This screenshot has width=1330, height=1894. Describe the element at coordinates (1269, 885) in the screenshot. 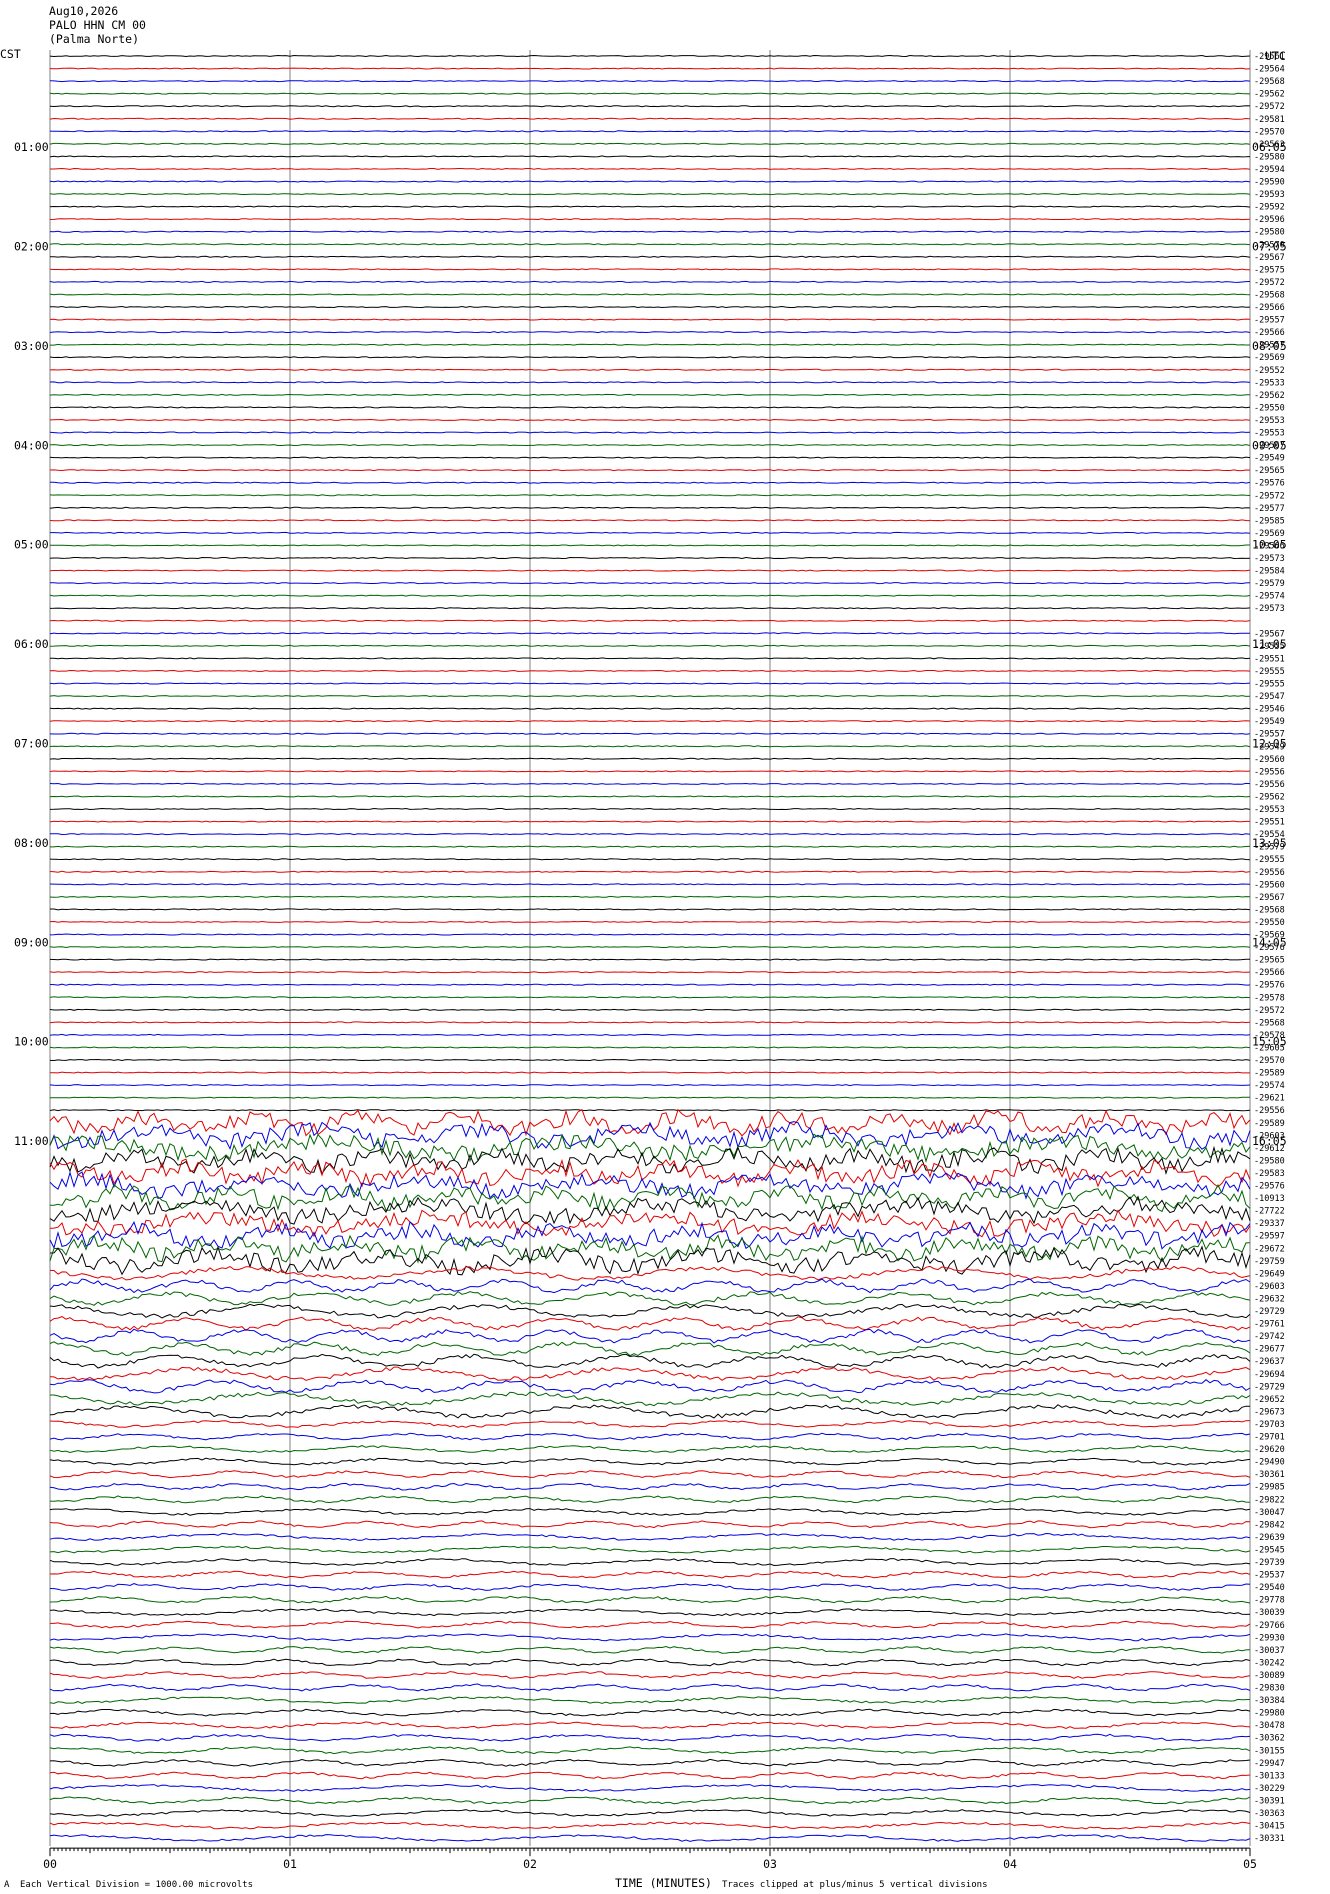

I see `trace-offset-label: -29560` at that location.